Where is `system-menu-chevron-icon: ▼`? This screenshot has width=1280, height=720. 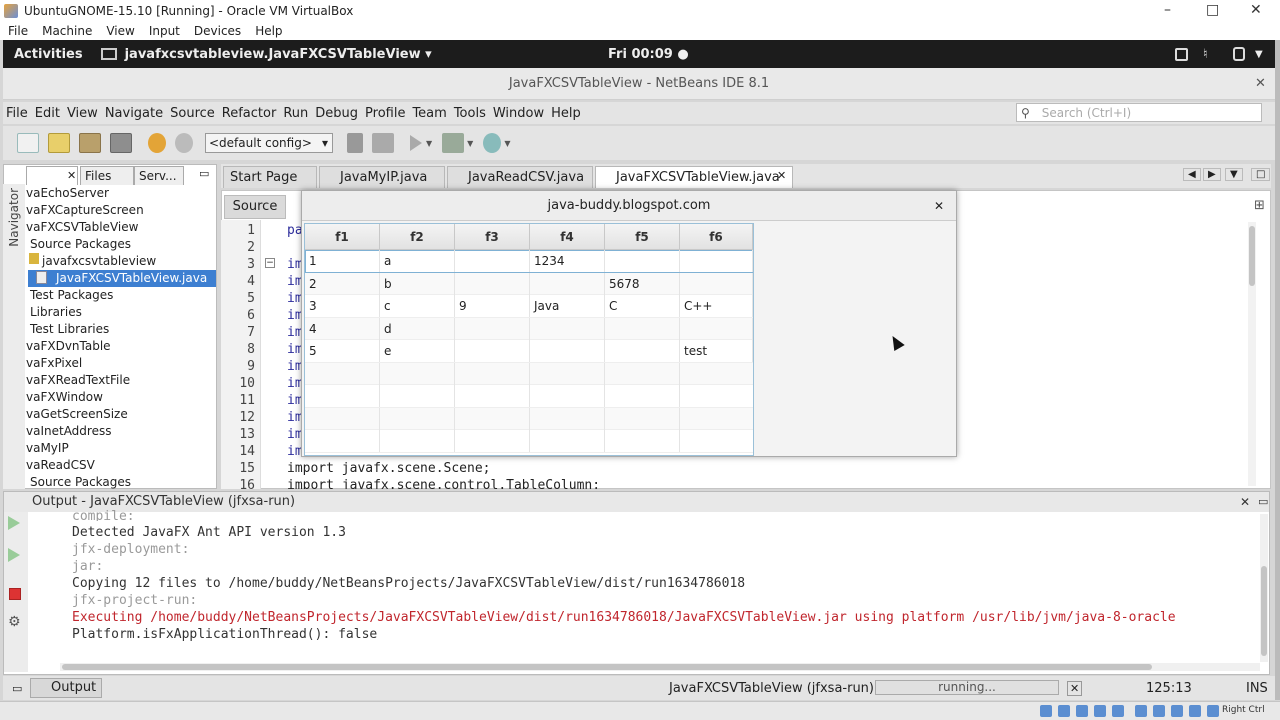 system-menu-chevron-icon: ▼ is located at coordinates (1259, 54).